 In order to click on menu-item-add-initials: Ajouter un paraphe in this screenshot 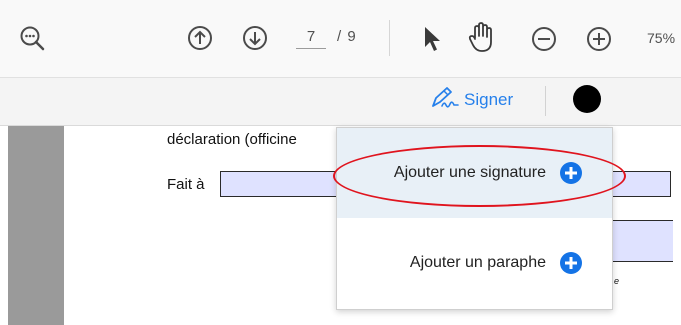, I will do `click(474, 263)`.